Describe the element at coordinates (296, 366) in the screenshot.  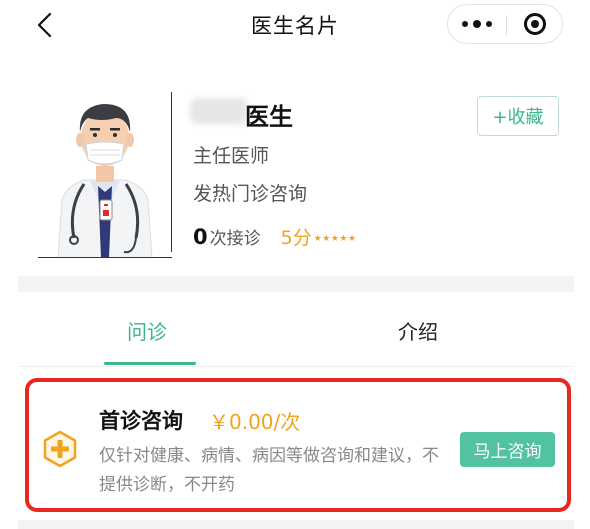
I see `tab-bar-divider` at that location.